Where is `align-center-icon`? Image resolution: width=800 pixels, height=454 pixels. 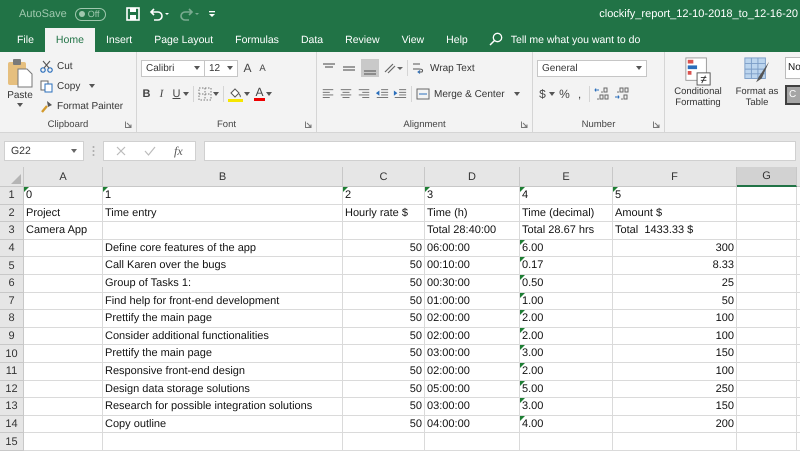
align-center-icon is located at coordinates (346, 94).